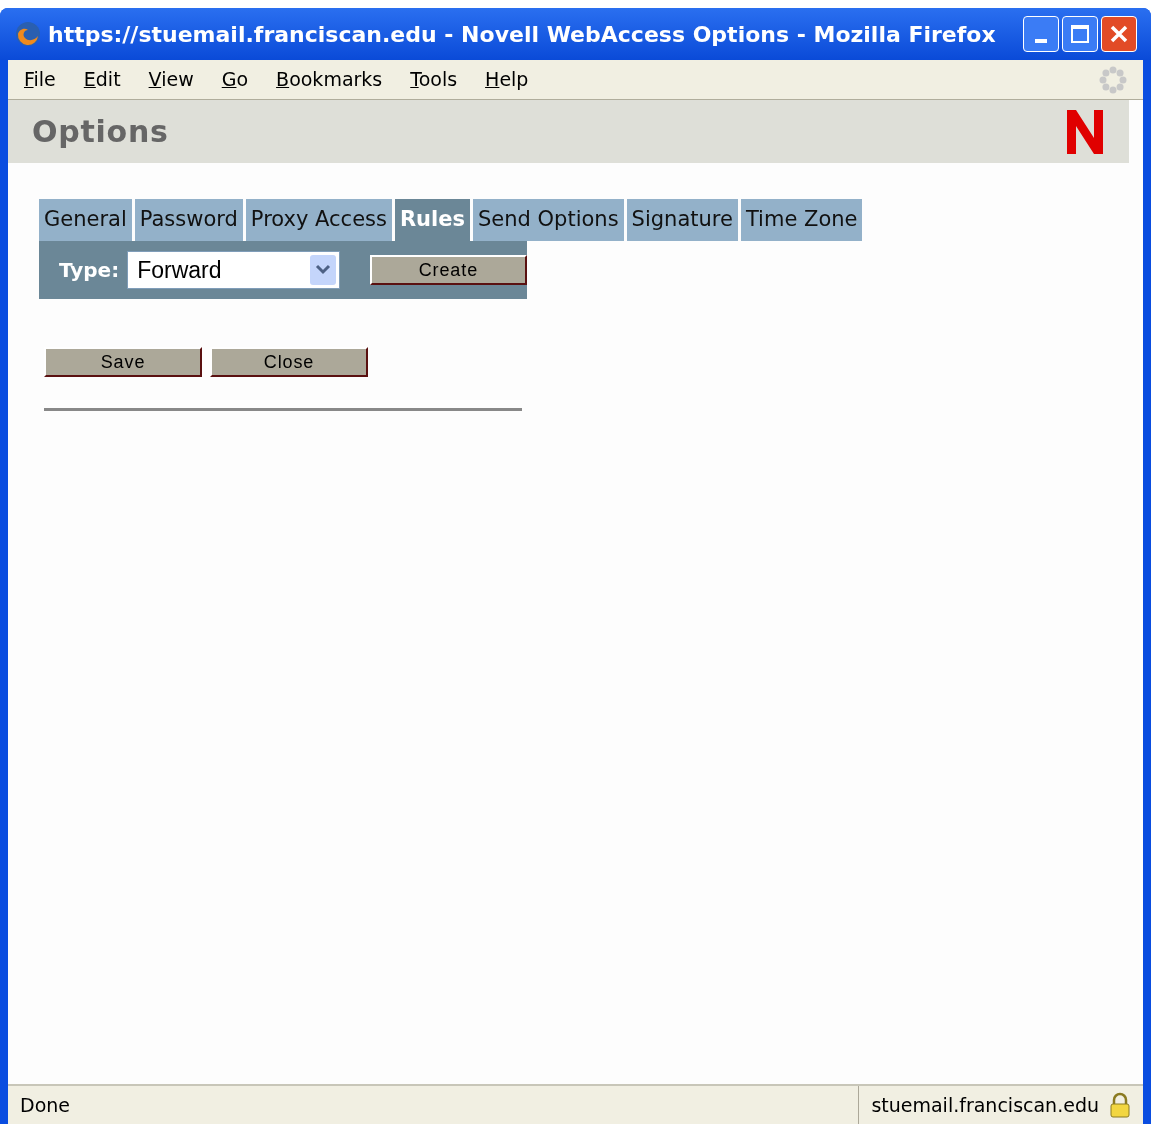 The width and height of the screenshot is (1151, 1124). I want to click on status-host: stuemail.franciscan.edu, so click(985, 1105).